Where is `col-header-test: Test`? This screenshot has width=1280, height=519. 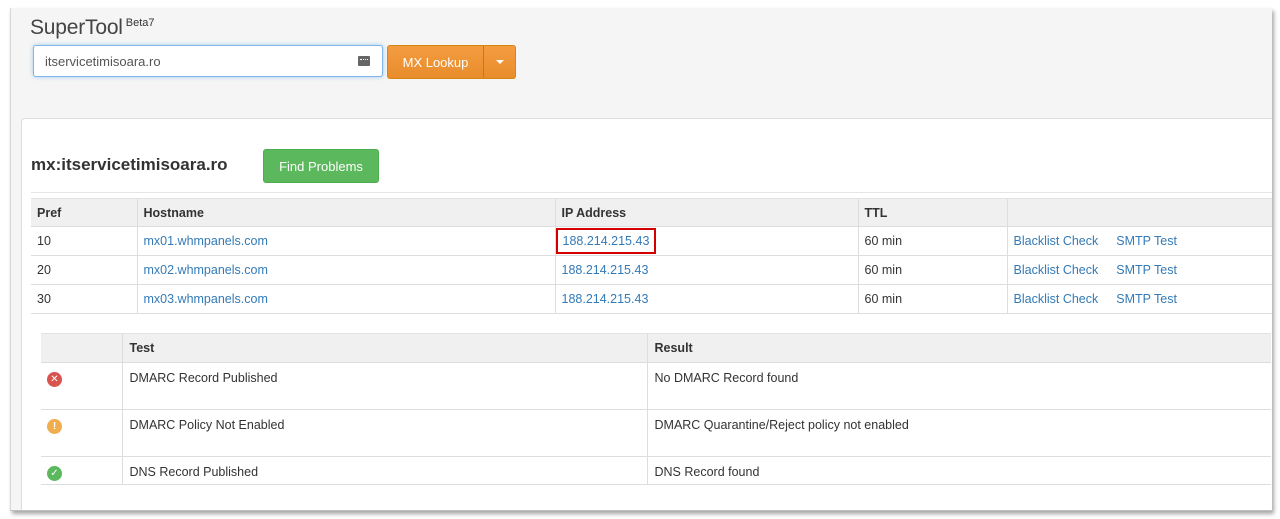 col-header-test: Test is located at coordinates (384, 348).